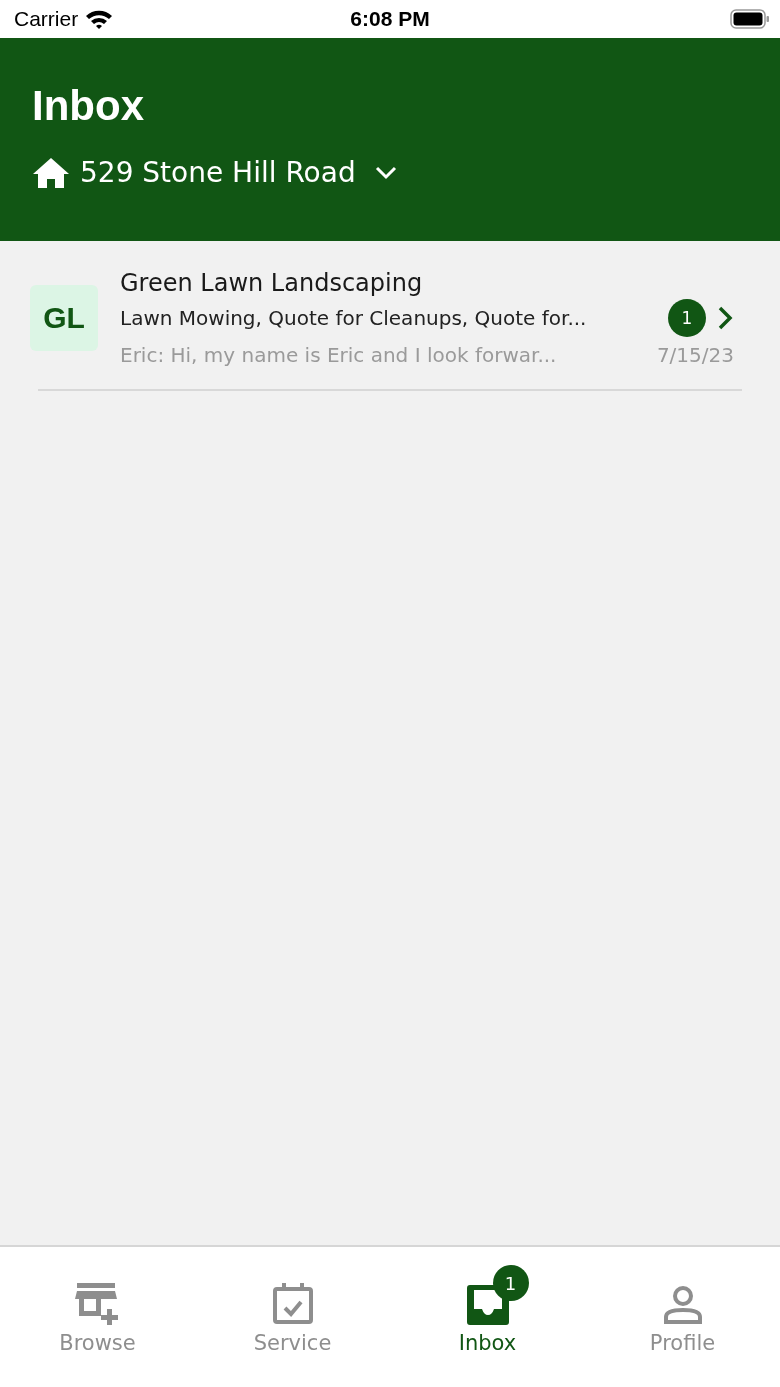 This screenshot has height=1387, width=780. Describe the element at coordinates (292, 1303) in the screenshot. I see `calendar-check-icon` at that location.